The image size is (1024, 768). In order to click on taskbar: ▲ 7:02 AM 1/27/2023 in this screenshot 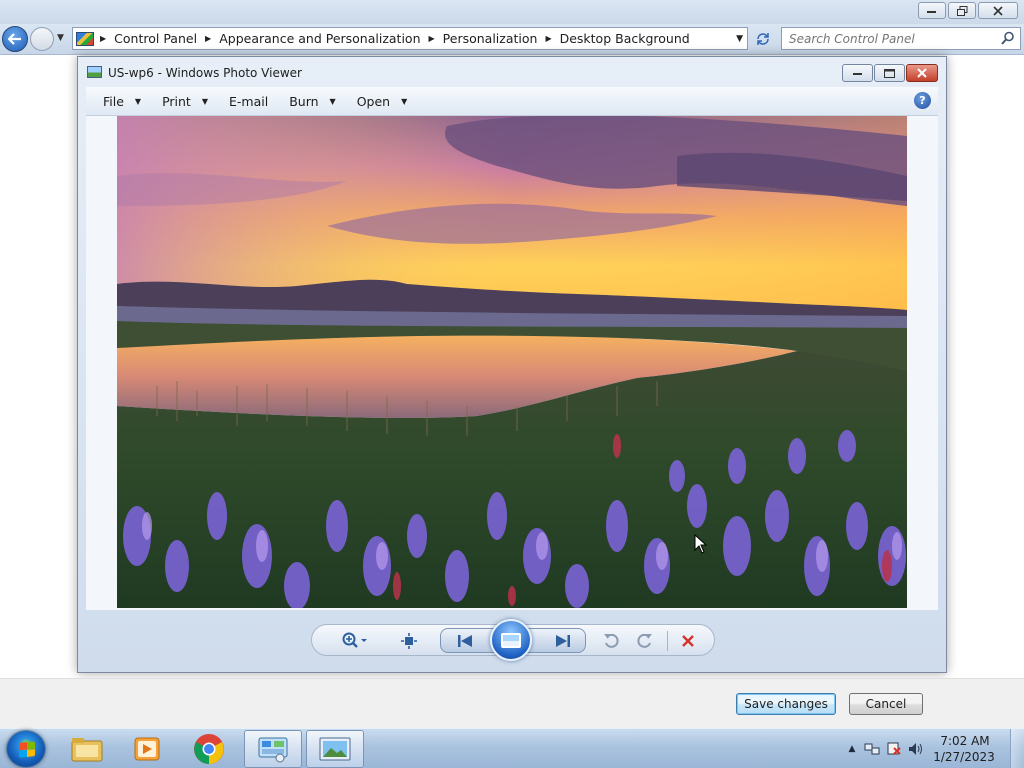, I will do `click(512, 748)`.